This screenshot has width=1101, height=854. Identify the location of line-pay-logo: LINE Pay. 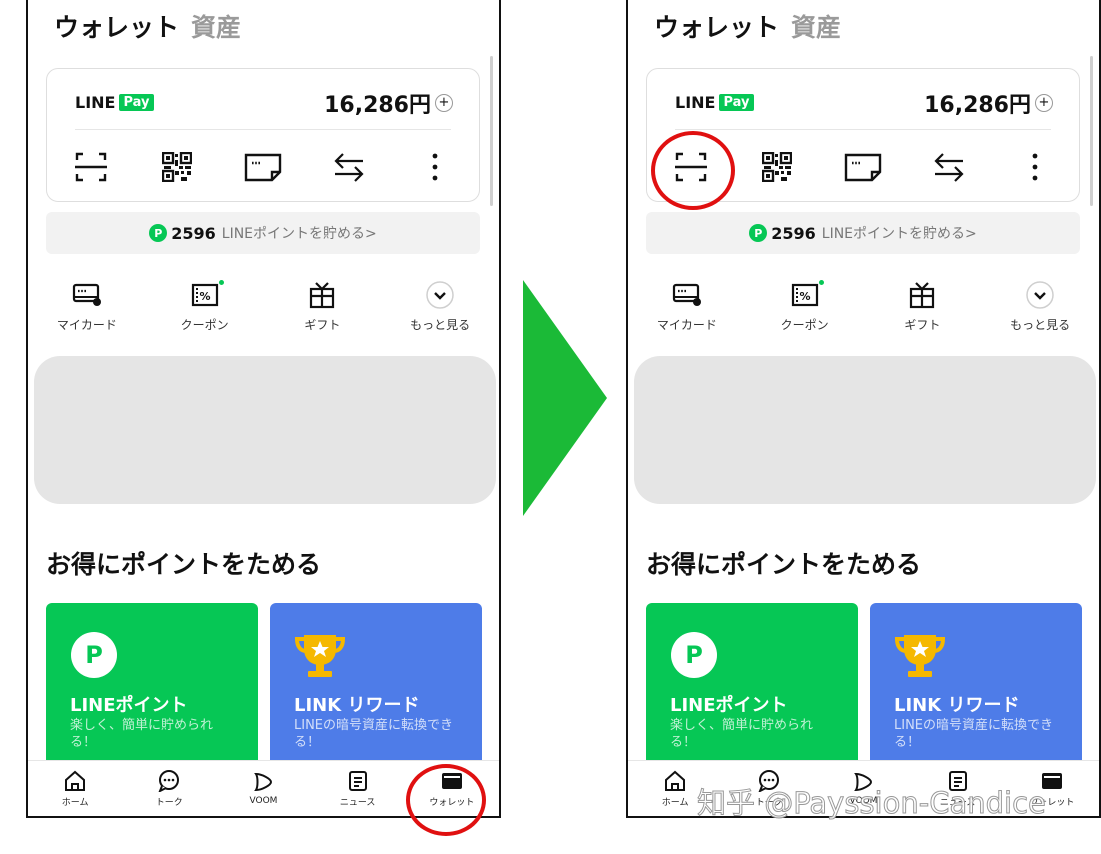
(114, 102).